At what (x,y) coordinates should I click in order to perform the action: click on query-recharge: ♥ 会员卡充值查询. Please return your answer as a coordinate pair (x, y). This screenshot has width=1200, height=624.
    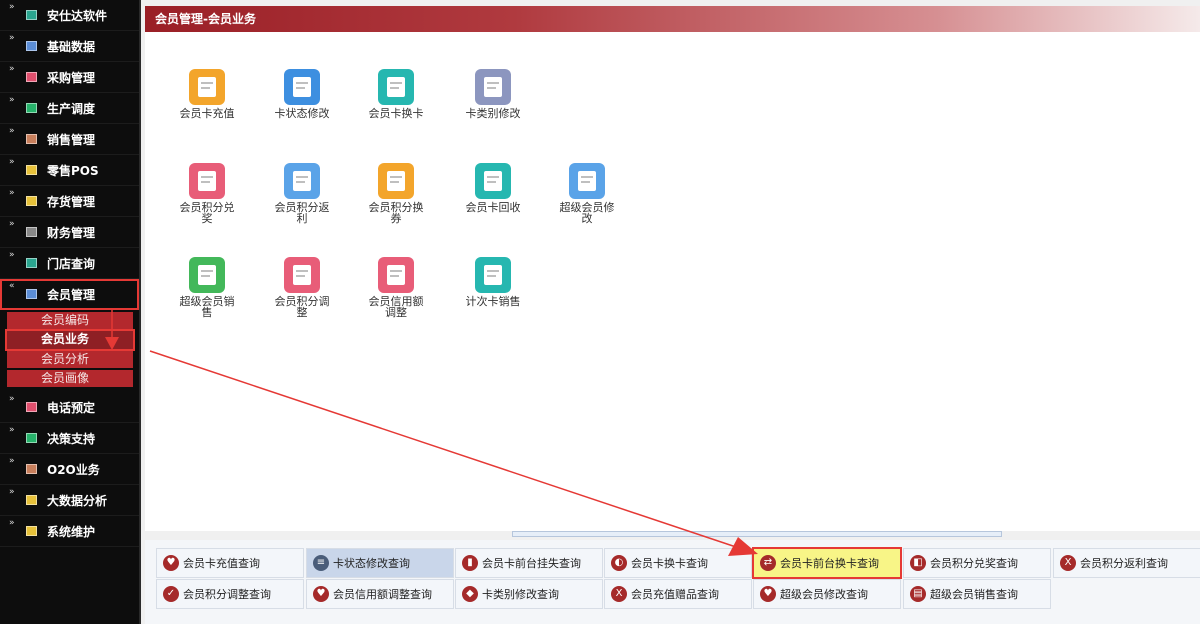
    Looking at the image, I should click on (230, 563).